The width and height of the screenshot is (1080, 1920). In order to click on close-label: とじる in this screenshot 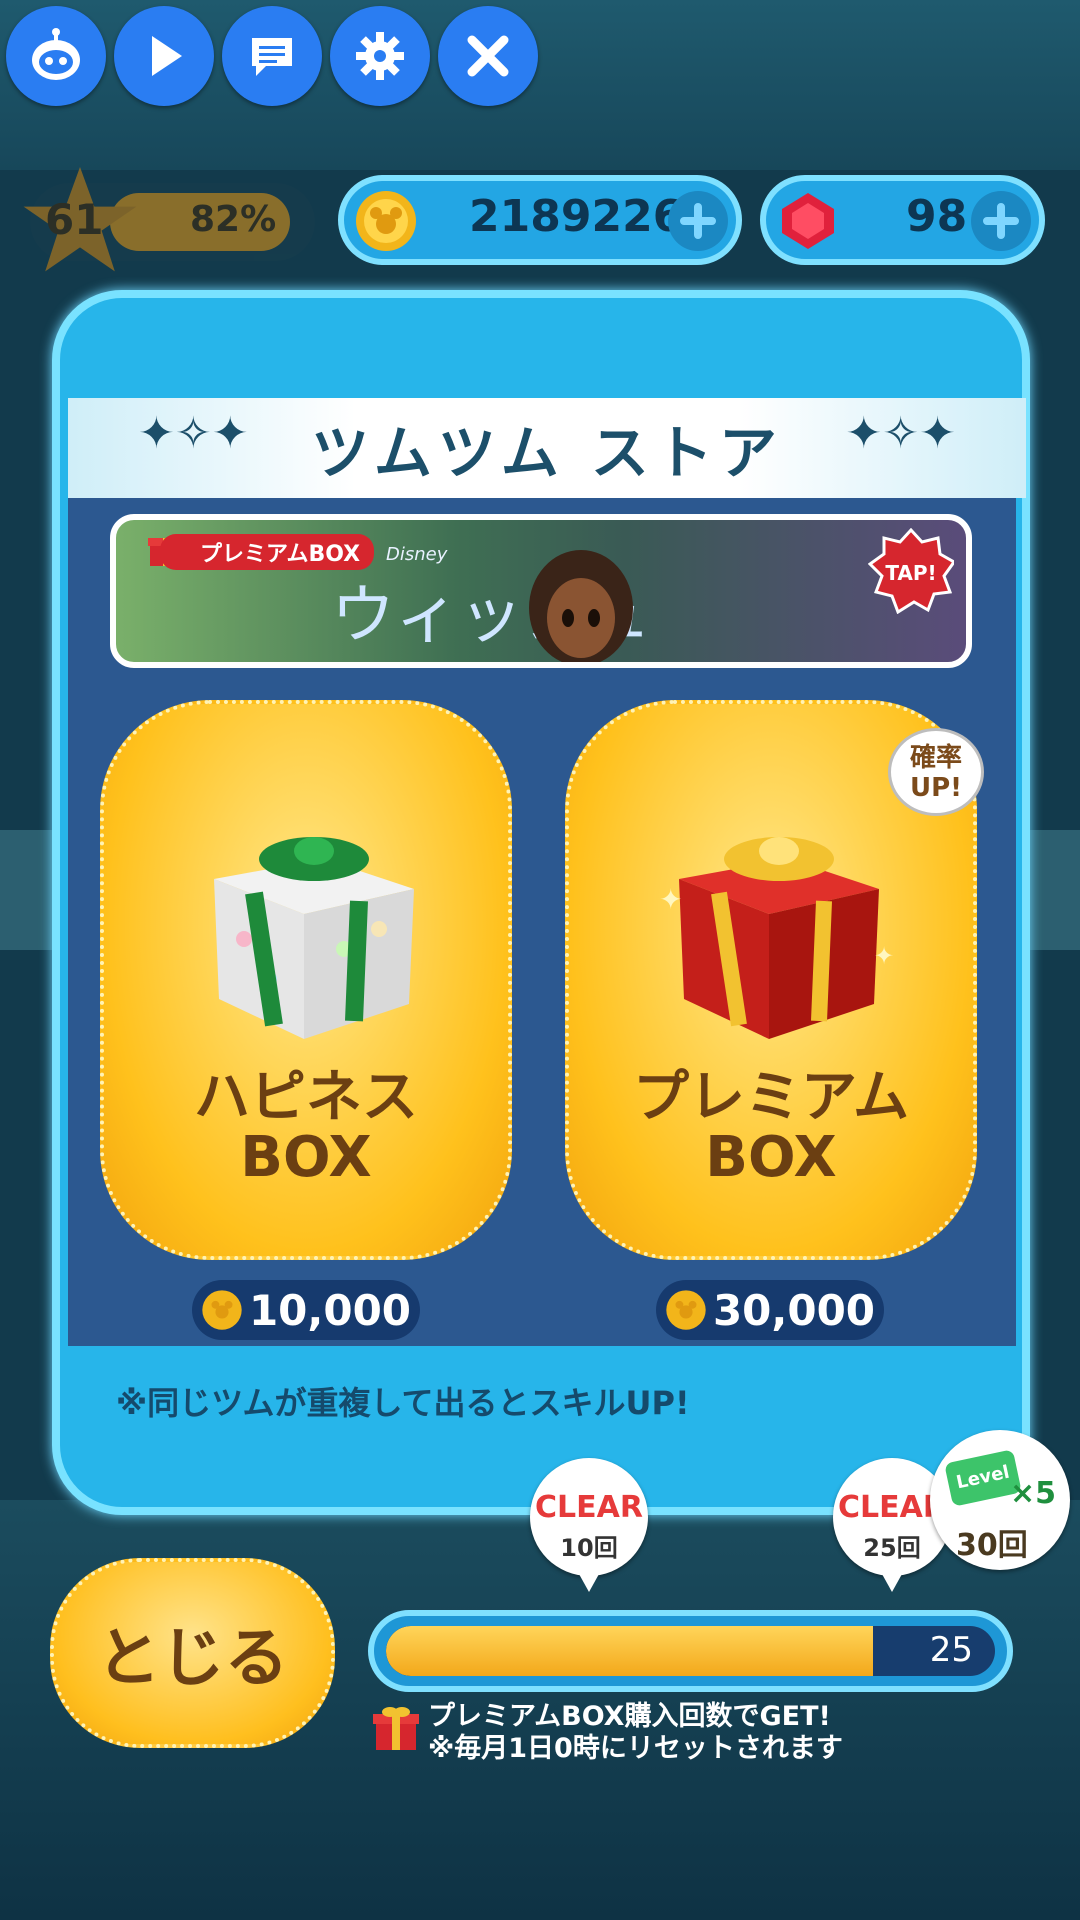, I will do `click(192, 1659)`.